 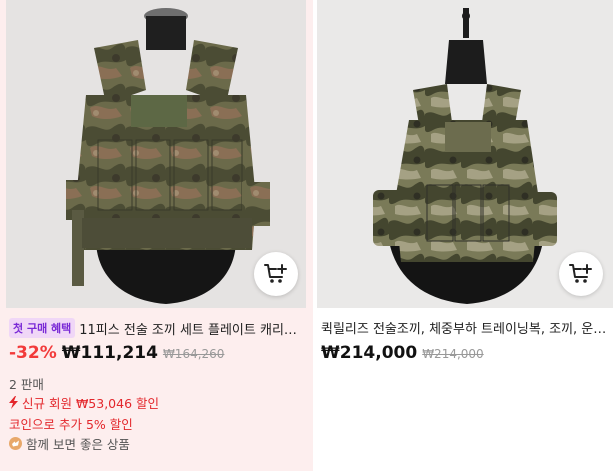 I want to click on sale-price: ₩214,000, so click(x=369, y=353).